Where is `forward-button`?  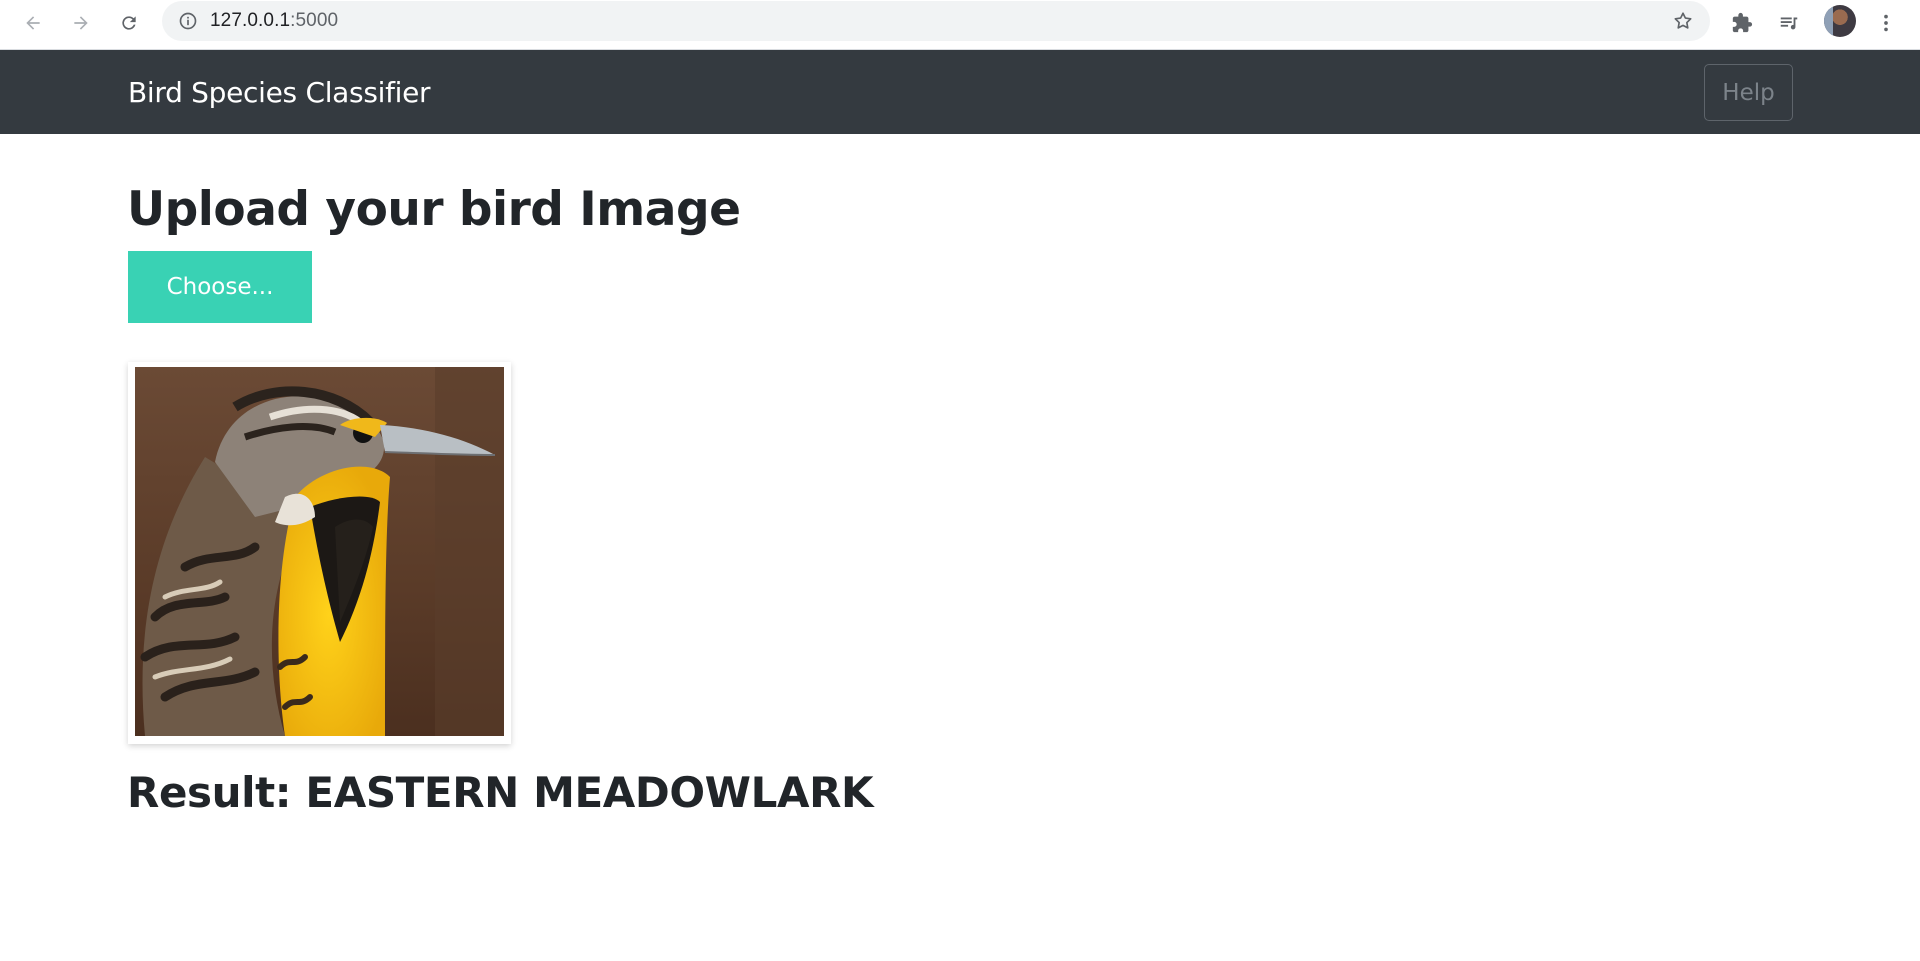 forward-button is located at coordinates (81, 23).